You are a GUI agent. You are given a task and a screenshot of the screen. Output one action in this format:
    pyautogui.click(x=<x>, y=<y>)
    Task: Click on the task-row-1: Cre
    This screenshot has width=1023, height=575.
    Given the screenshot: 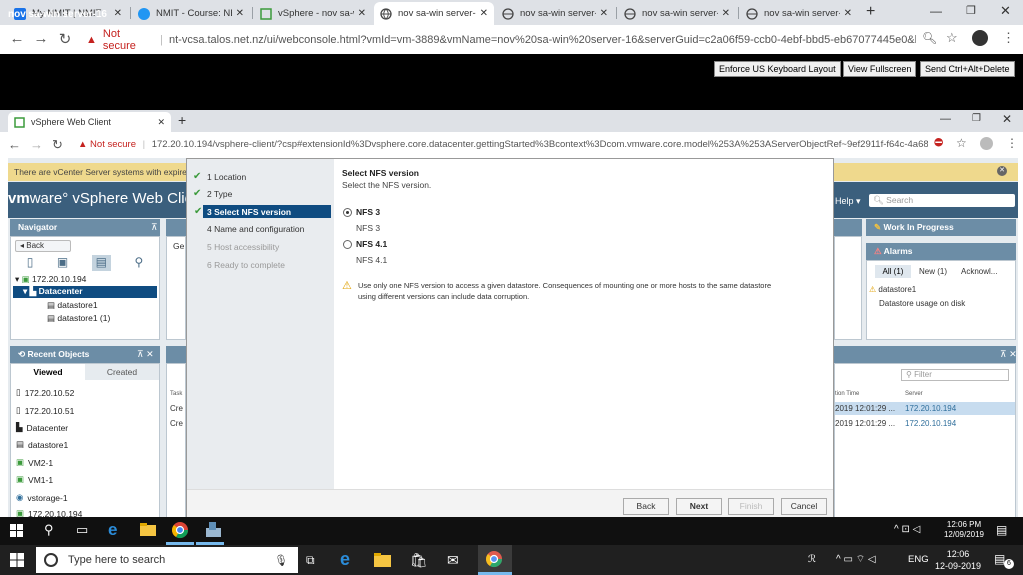 What is the action you would take?
    pyautogui.click(x=176, y=408)
    